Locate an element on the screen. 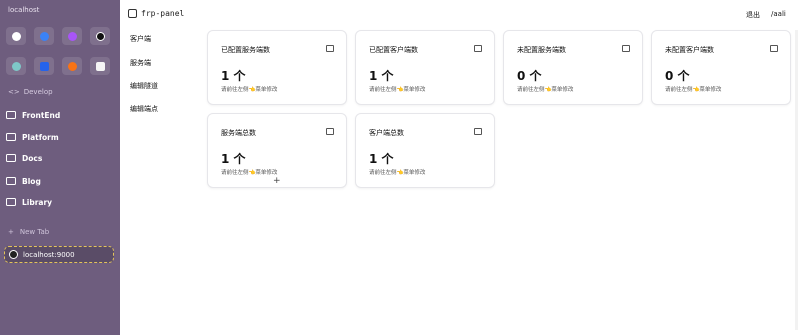  folder-label: FrontEnd is located at coordinates (41, 115).